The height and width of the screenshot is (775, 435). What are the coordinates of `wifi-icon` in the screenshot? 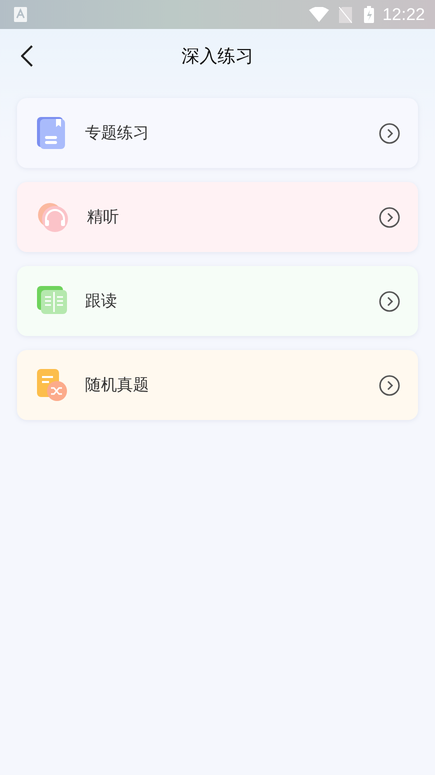 It's located at (319, 14).